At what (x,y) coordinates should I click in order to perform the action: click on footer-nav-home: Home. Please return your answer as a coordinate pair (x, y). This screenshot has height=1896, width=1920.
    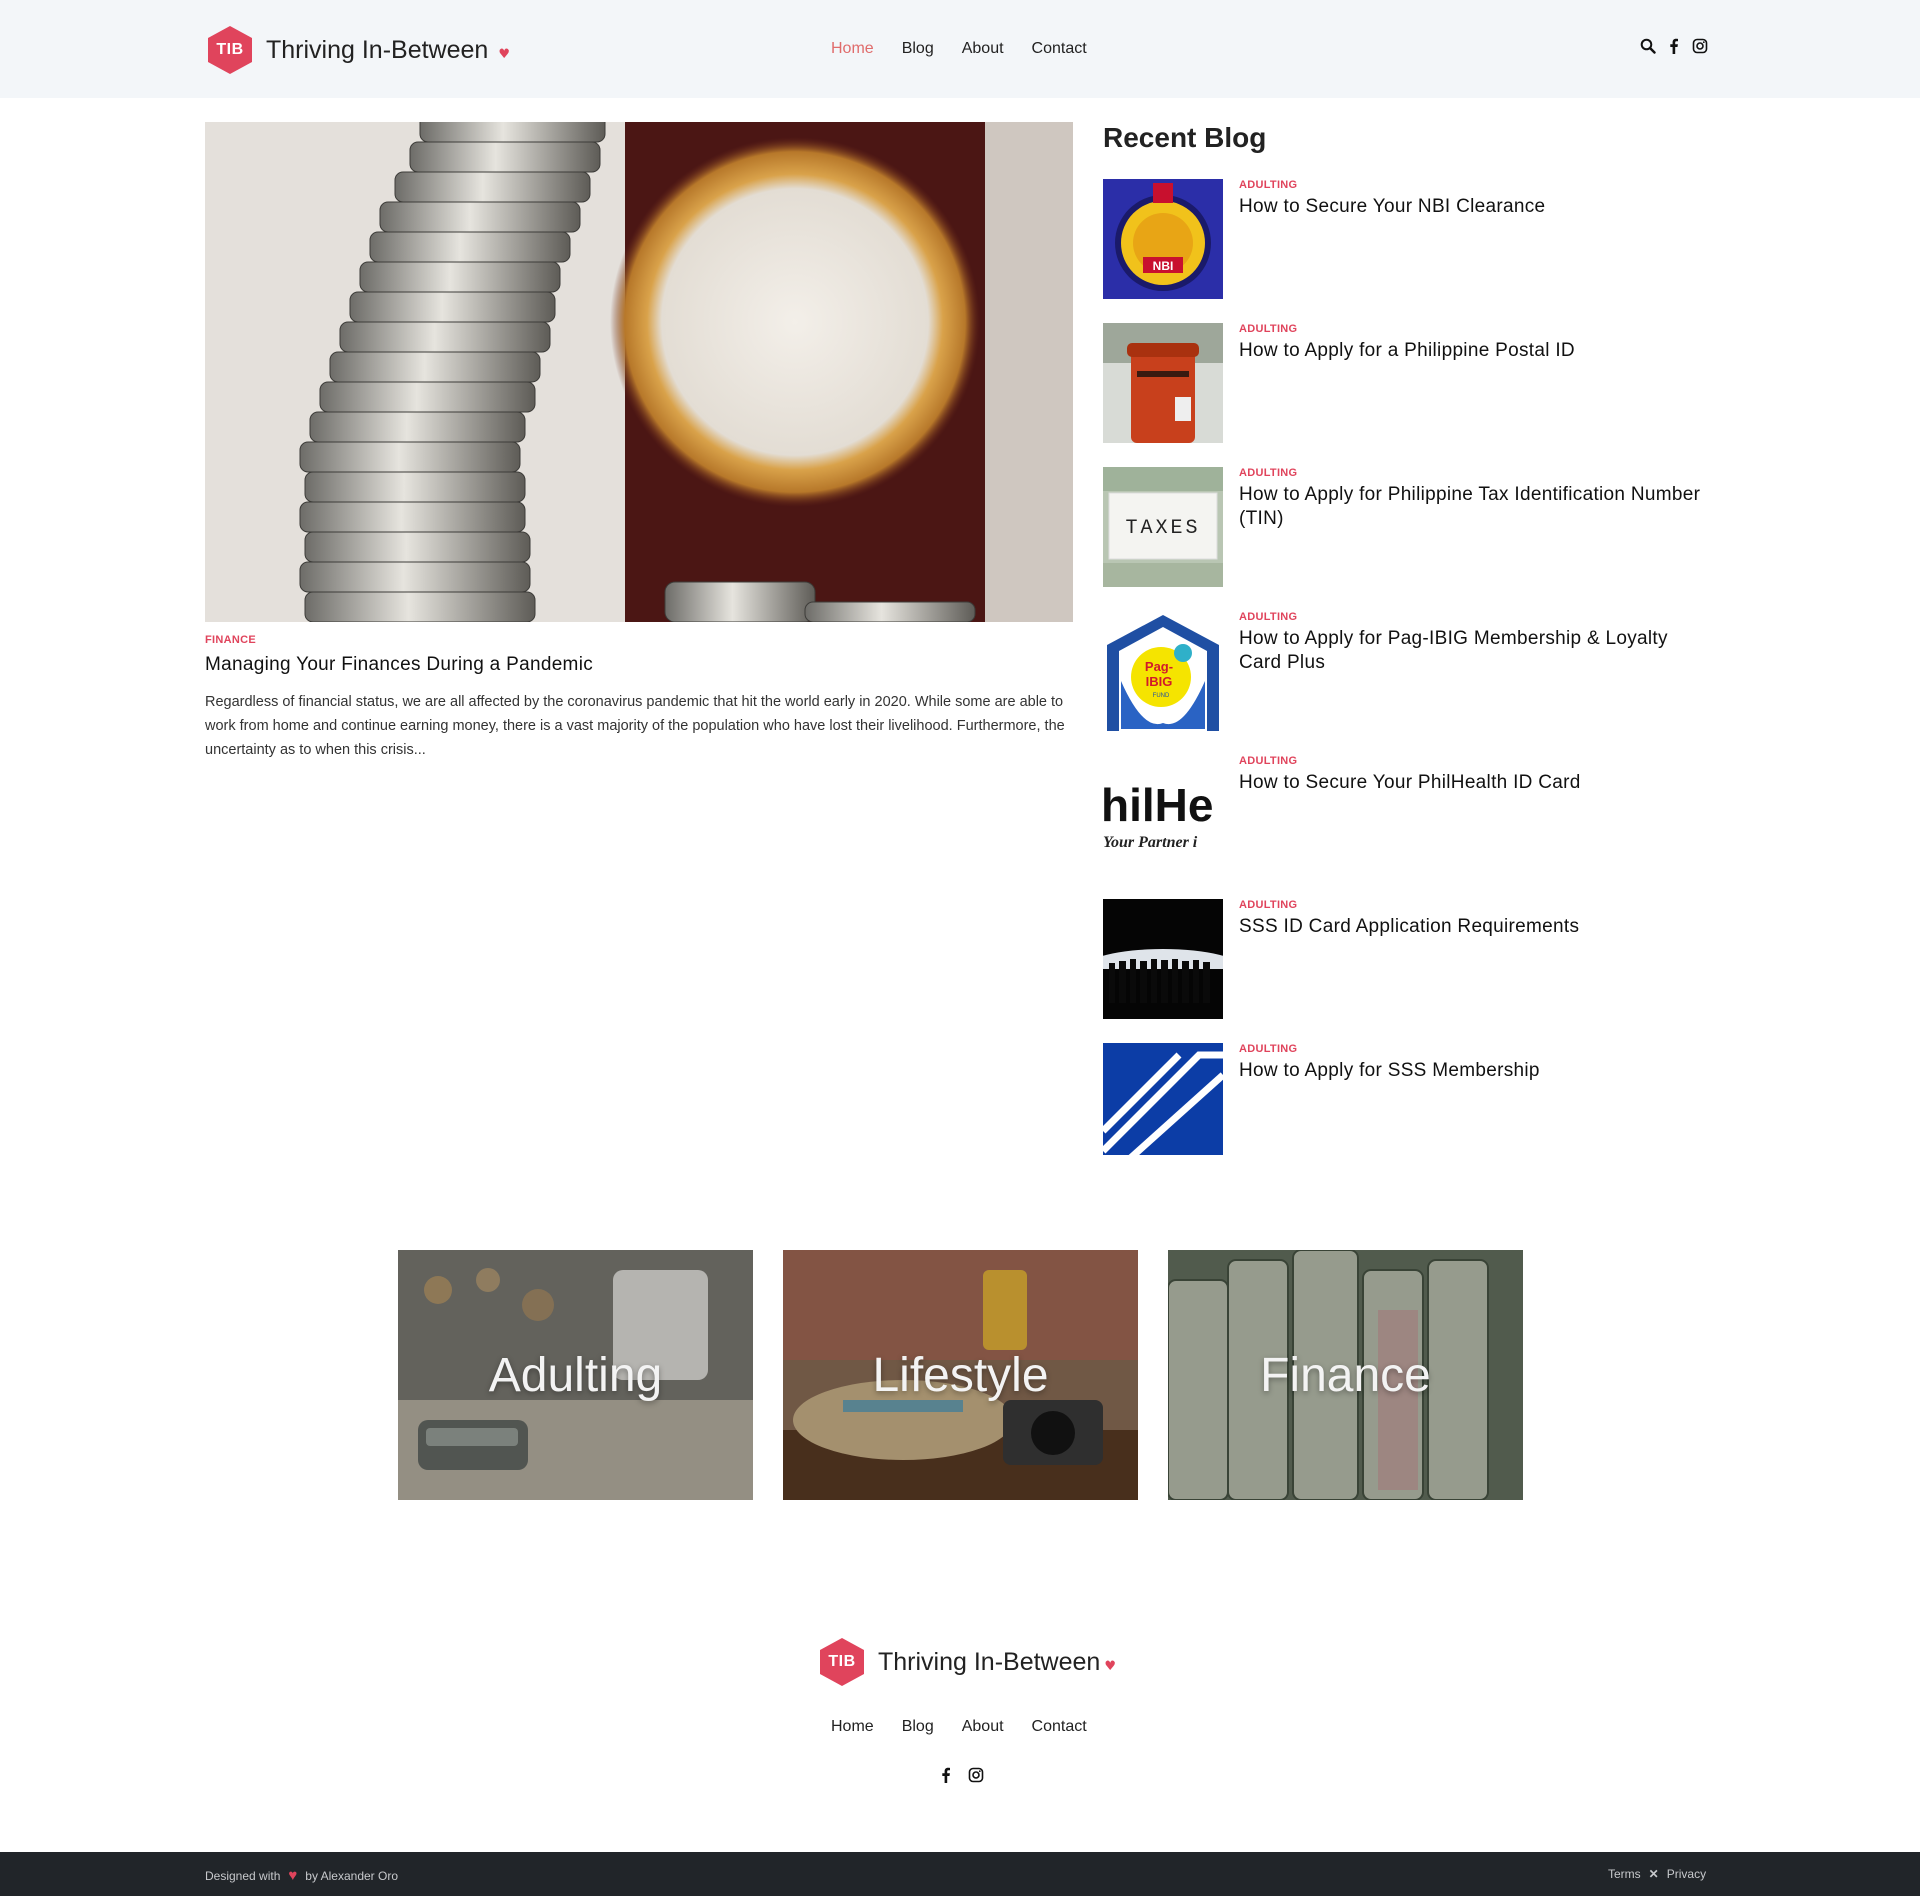
    Looking at the image, I should click on (852, 1727).